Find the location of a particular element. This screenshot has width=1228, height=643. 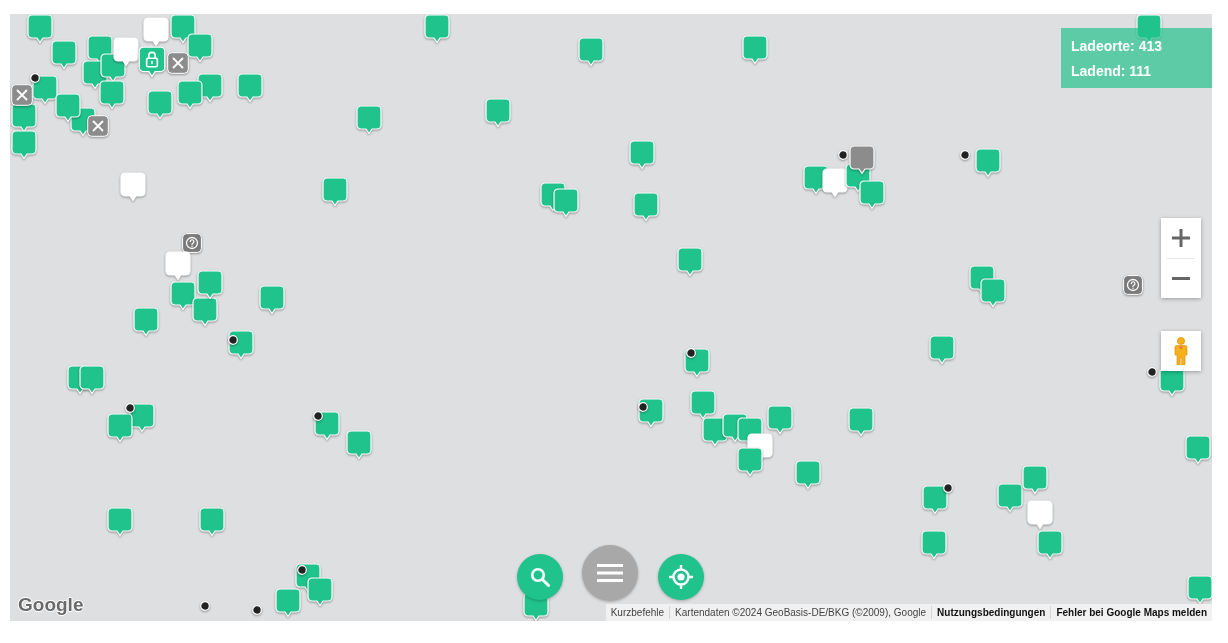

locate-button is located at coordinates (681, 577).